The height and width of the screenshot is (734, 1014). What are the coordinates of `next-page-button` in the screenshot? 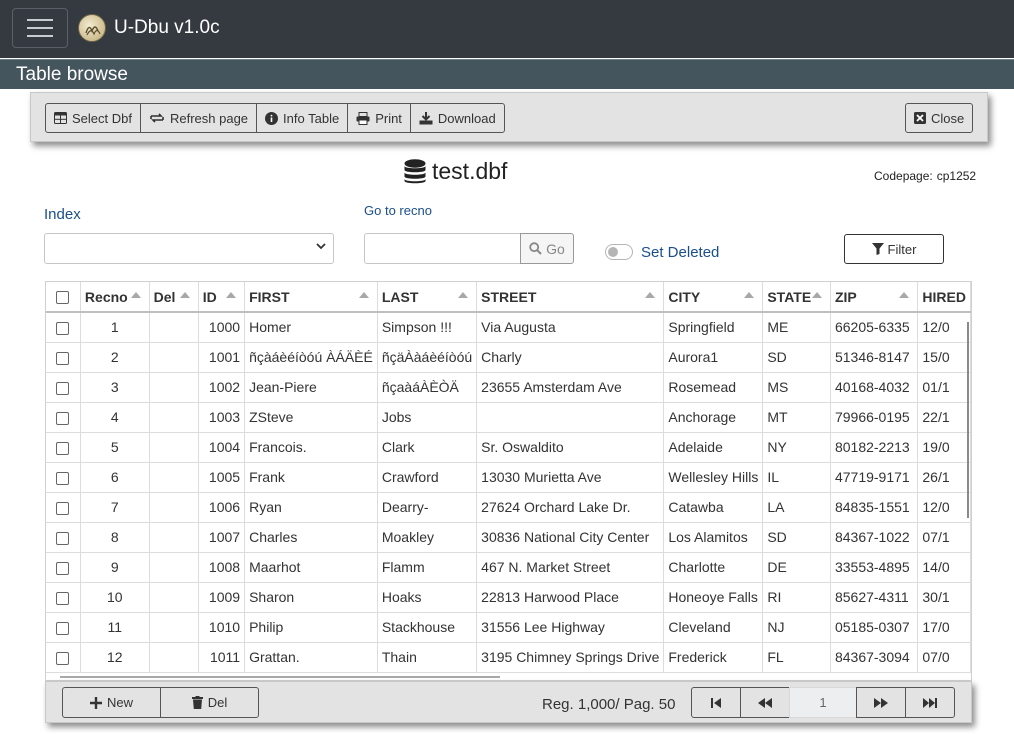 It's located at (881, 702).